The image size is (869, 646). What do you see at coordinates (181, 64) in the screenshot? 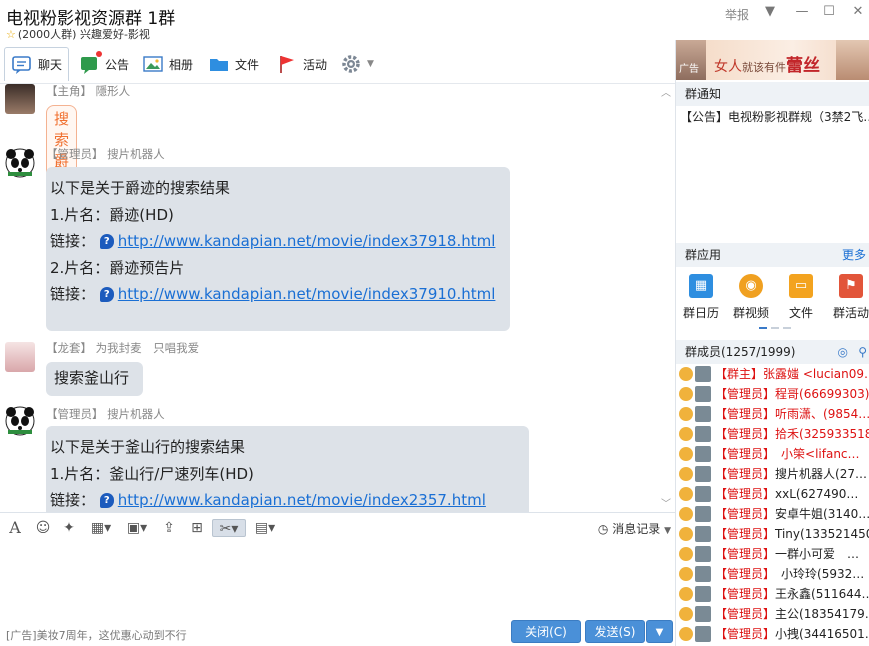
I see `tab-album-label: 相册` at bounding box center [181, 64].